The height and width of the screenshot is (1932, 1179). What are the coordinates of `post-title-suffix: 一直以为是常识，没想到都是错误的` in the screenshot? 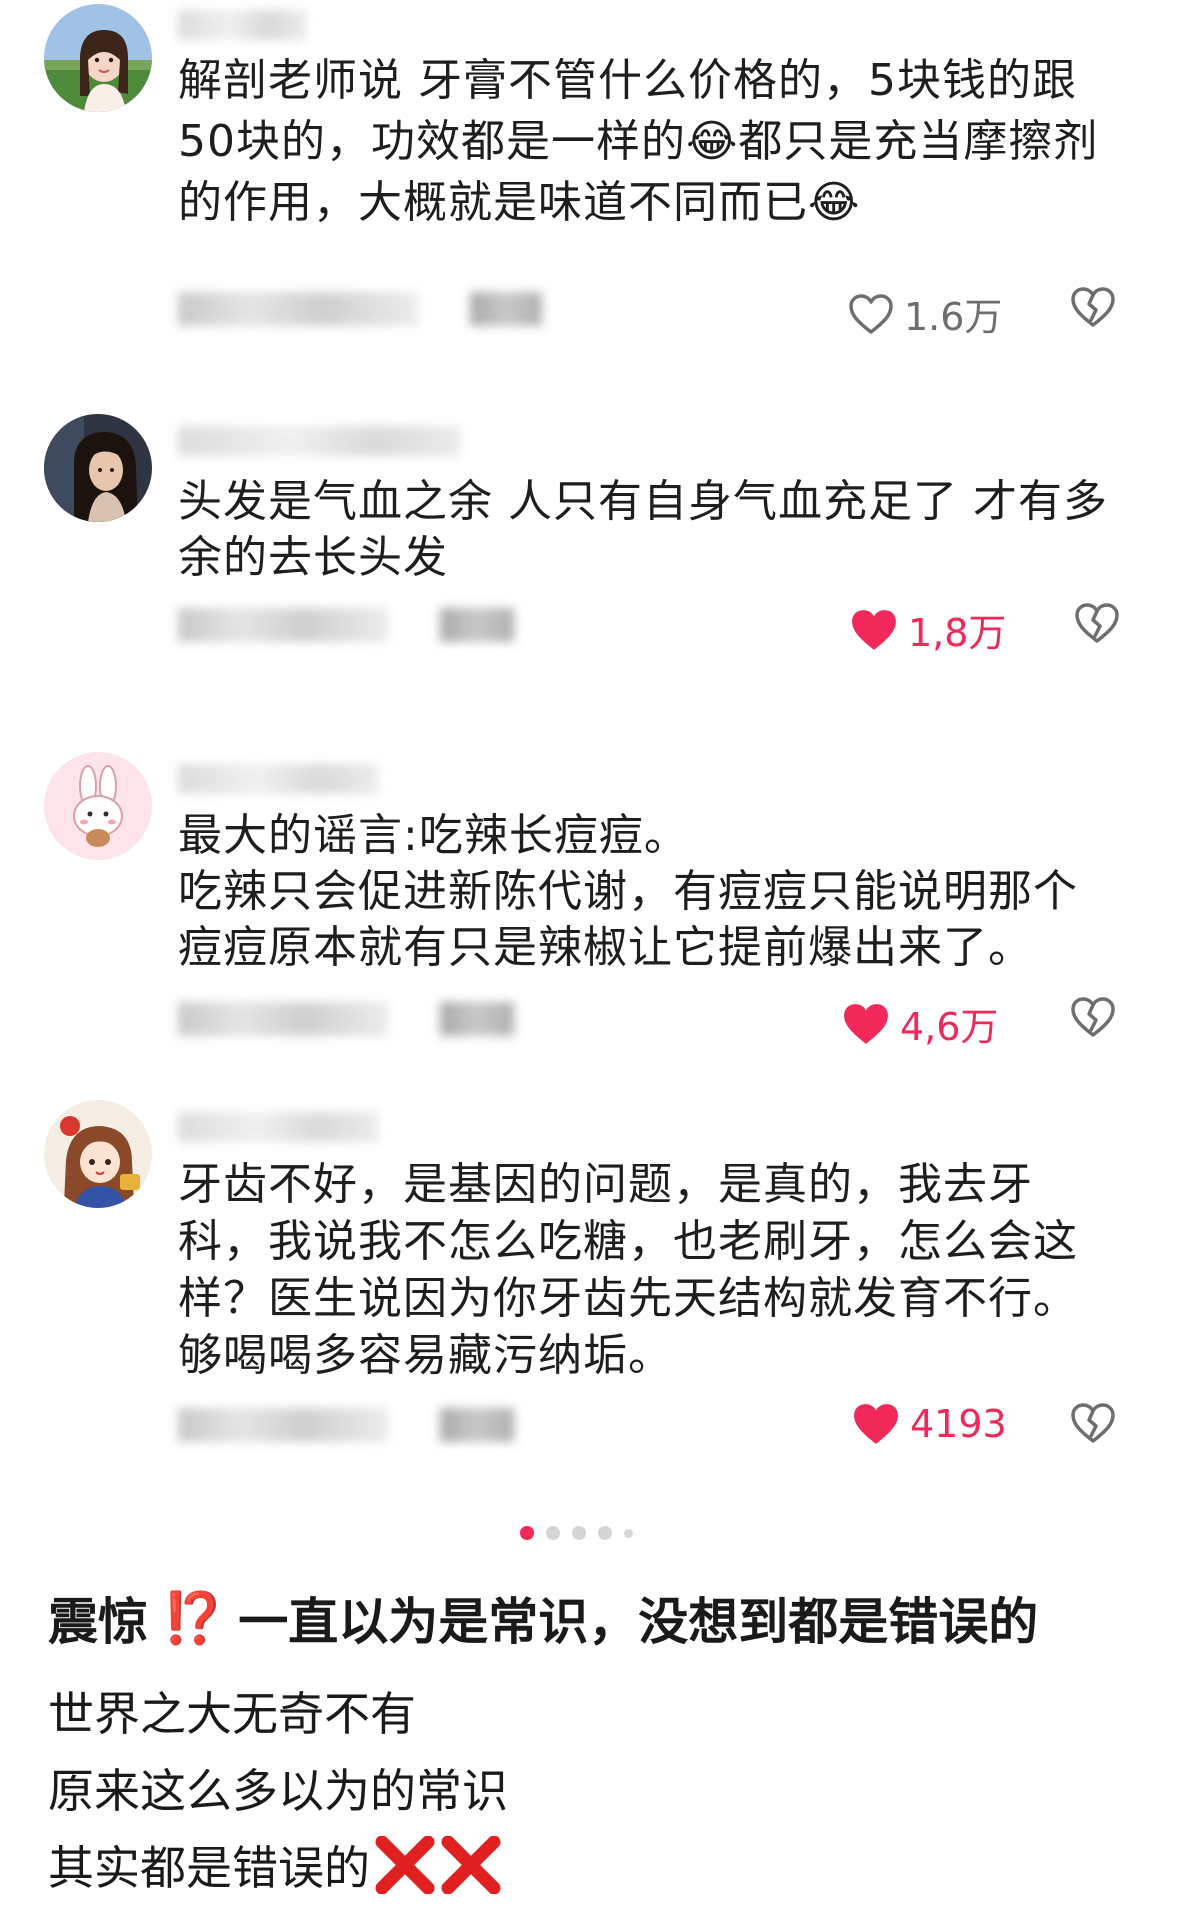 It's located at (638, 1622).